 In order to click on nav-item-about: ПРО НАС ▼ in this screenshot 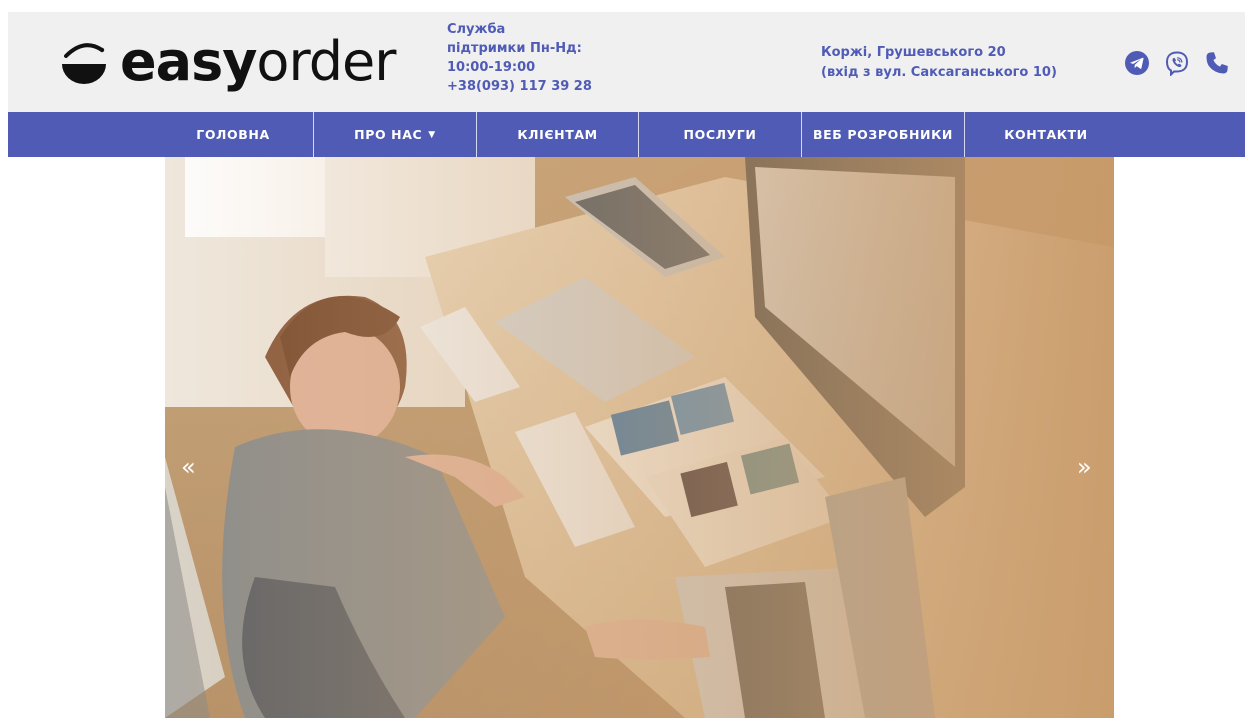, I will do `click(395, 134)`.